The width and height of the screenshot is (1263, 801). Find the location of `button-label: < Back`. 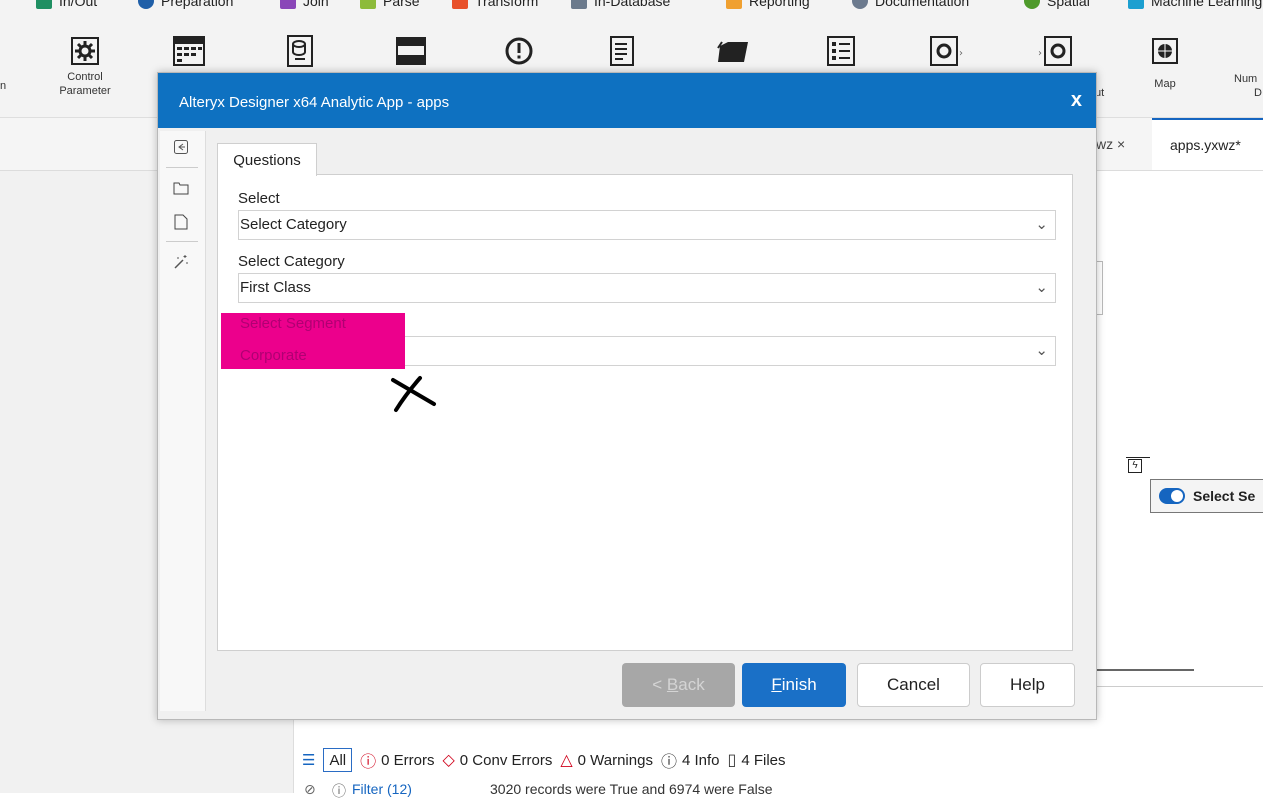

button-label: < Back is located at coordinates (678, 684).